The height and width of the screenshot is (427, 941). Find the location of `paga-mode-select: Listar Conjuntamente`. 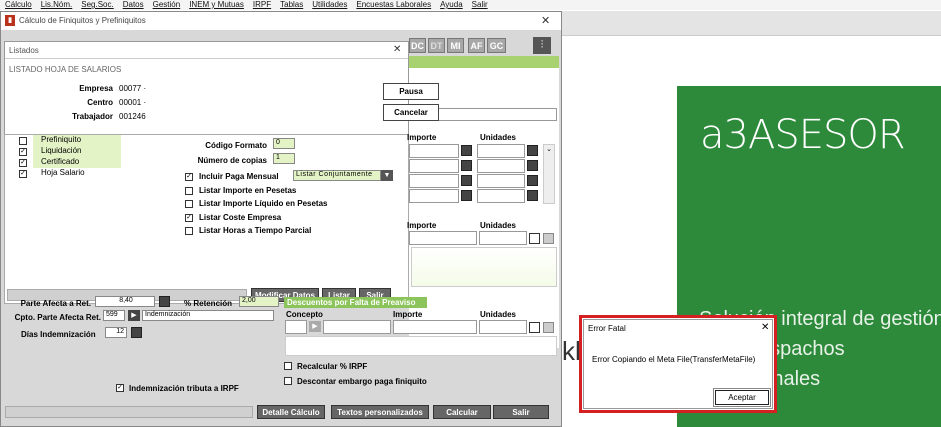

paga-mode-select: Listar Conjuntamente is located at coordinates (337, 175).